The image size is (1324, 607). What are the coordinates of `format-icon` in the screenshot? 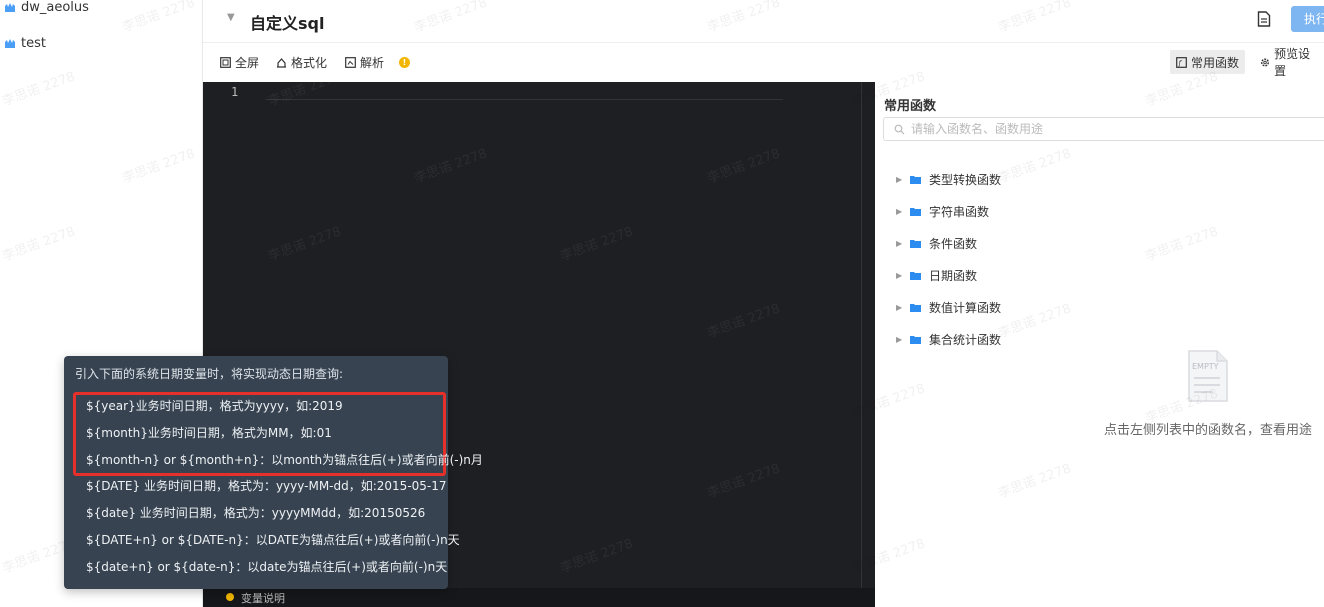 It's located at (281, 63).